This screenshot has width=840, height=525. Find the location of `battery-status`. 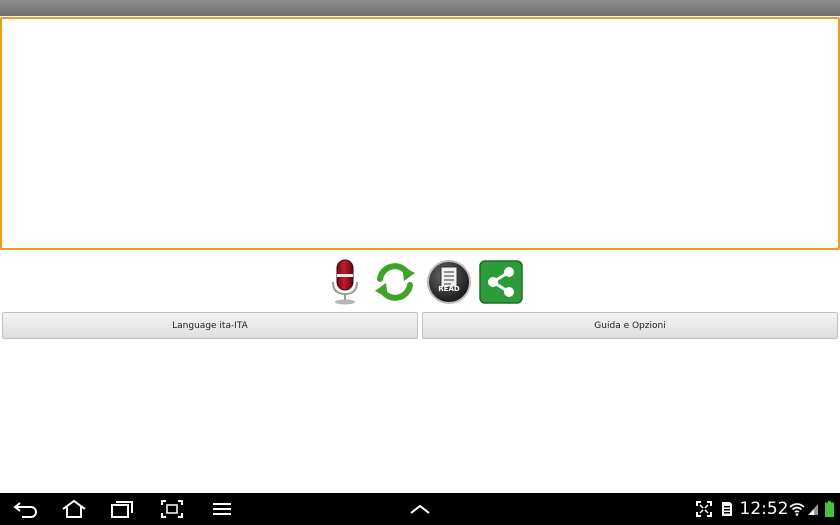

battery-status is located at coordinates (829, 509).